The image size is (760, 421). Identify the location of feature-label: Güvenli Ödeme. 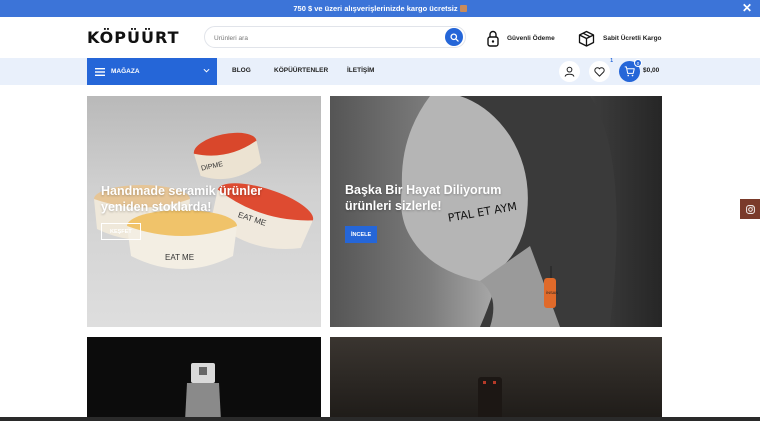
(531, 38).